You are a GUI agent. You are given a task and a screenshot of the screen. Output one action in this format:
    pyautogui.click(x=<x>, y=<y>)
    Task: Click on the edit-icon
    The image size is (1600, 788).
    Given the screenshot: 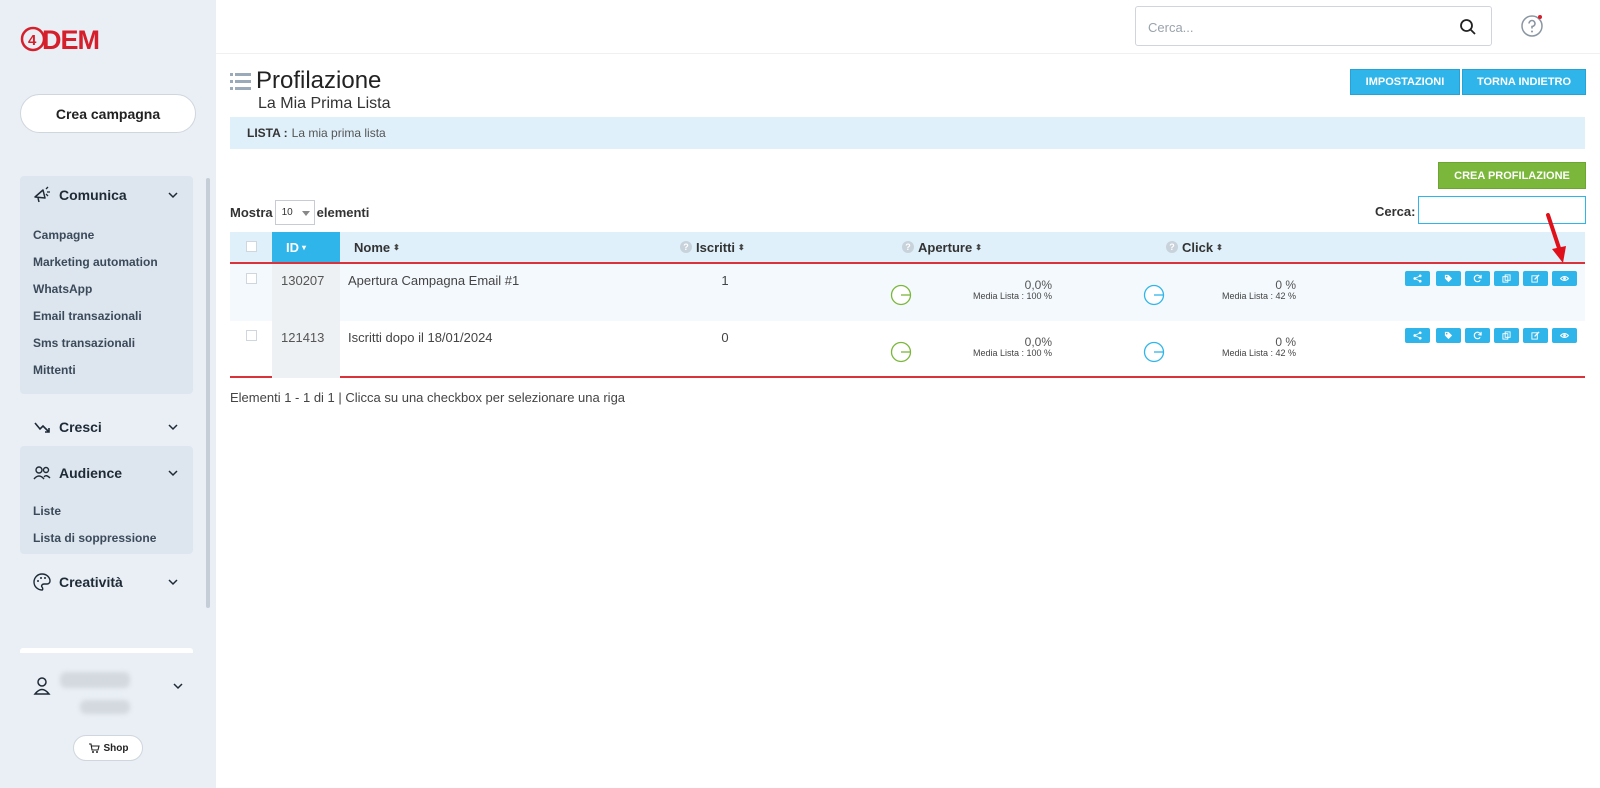 What is the action you would take?
    pyautogui.click(x=1535, y=335)
    